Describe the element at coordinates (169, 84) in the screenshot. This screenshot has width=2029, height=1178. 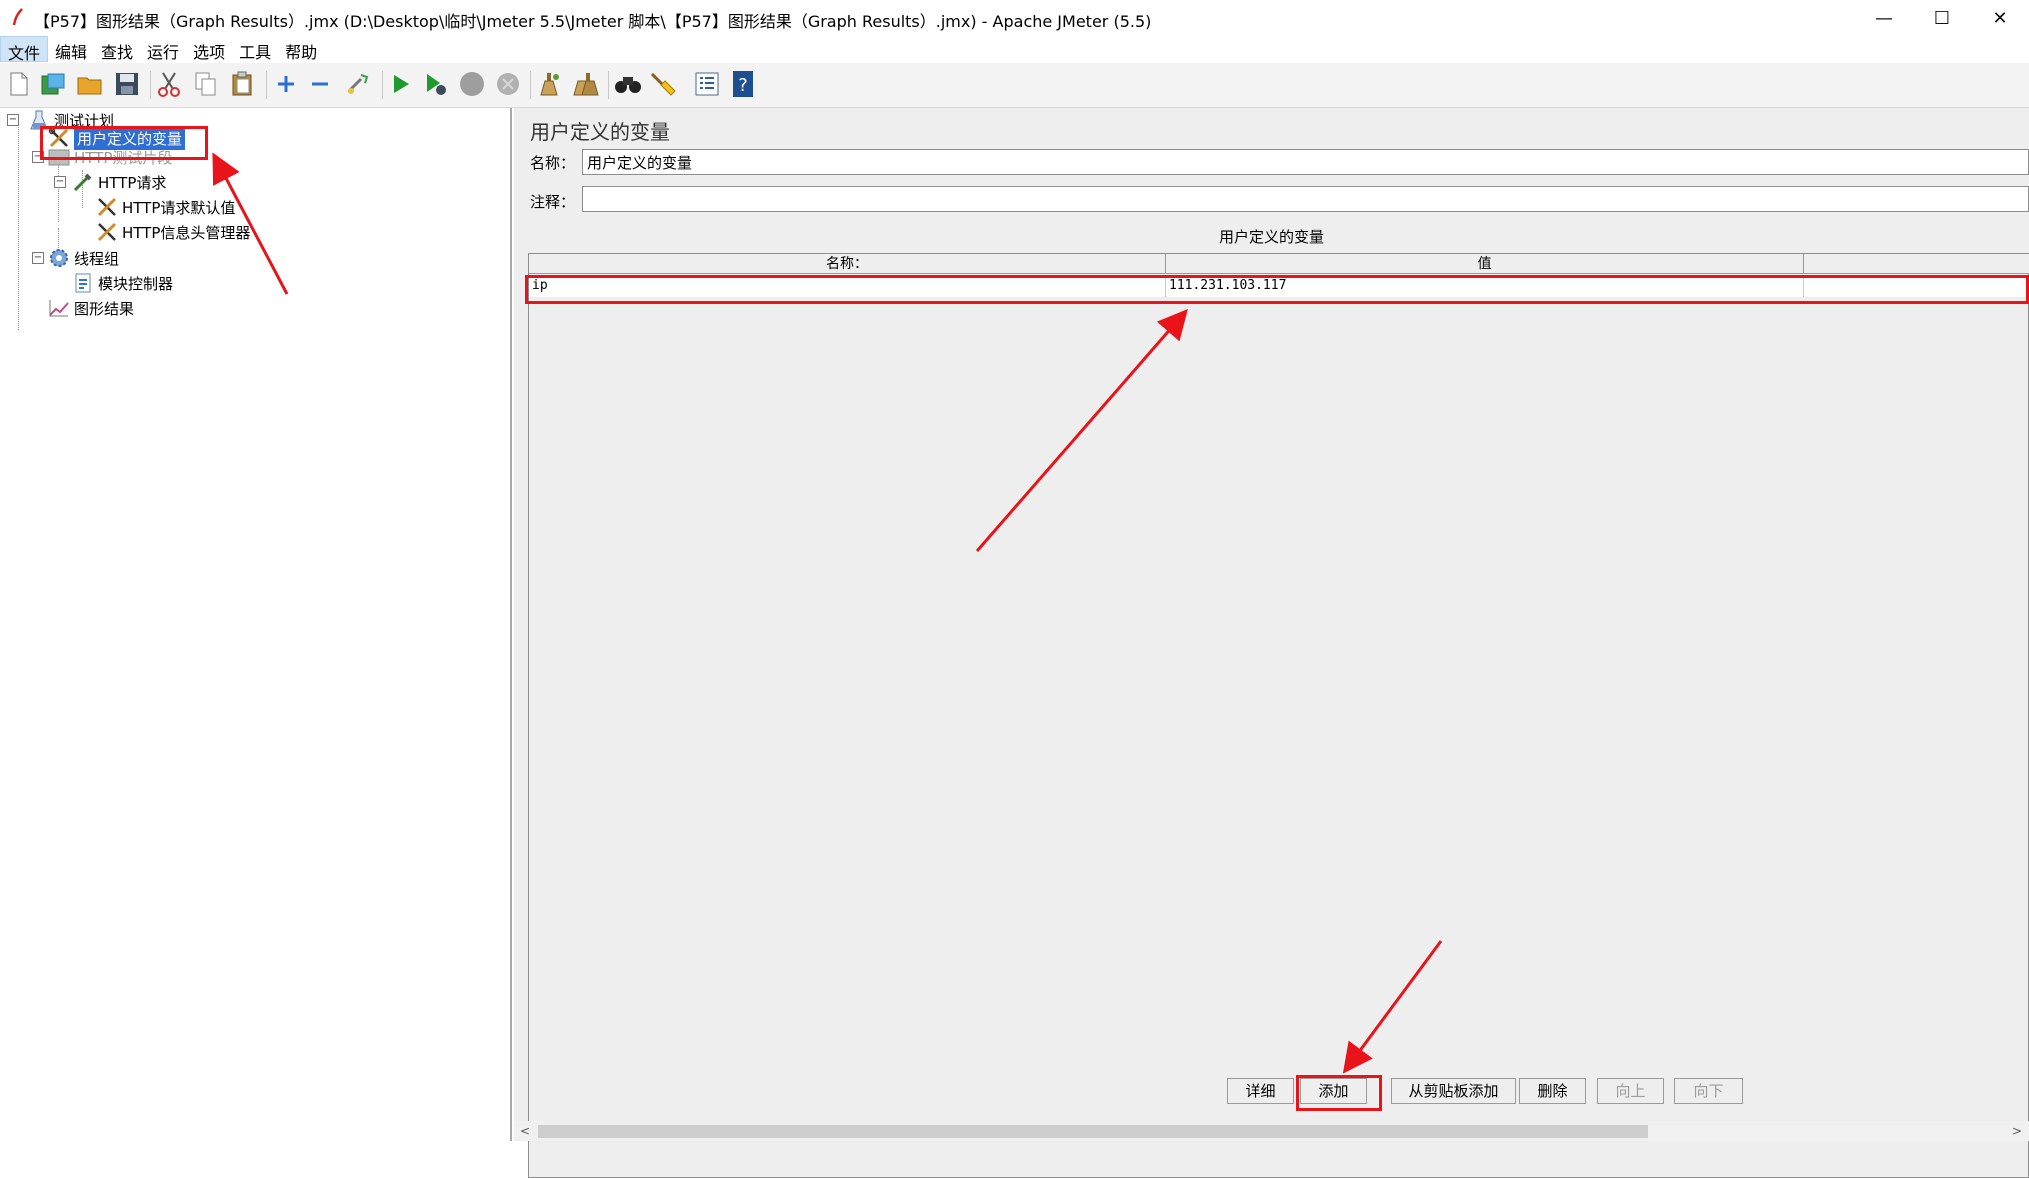
I see `cut-icon` at that location.